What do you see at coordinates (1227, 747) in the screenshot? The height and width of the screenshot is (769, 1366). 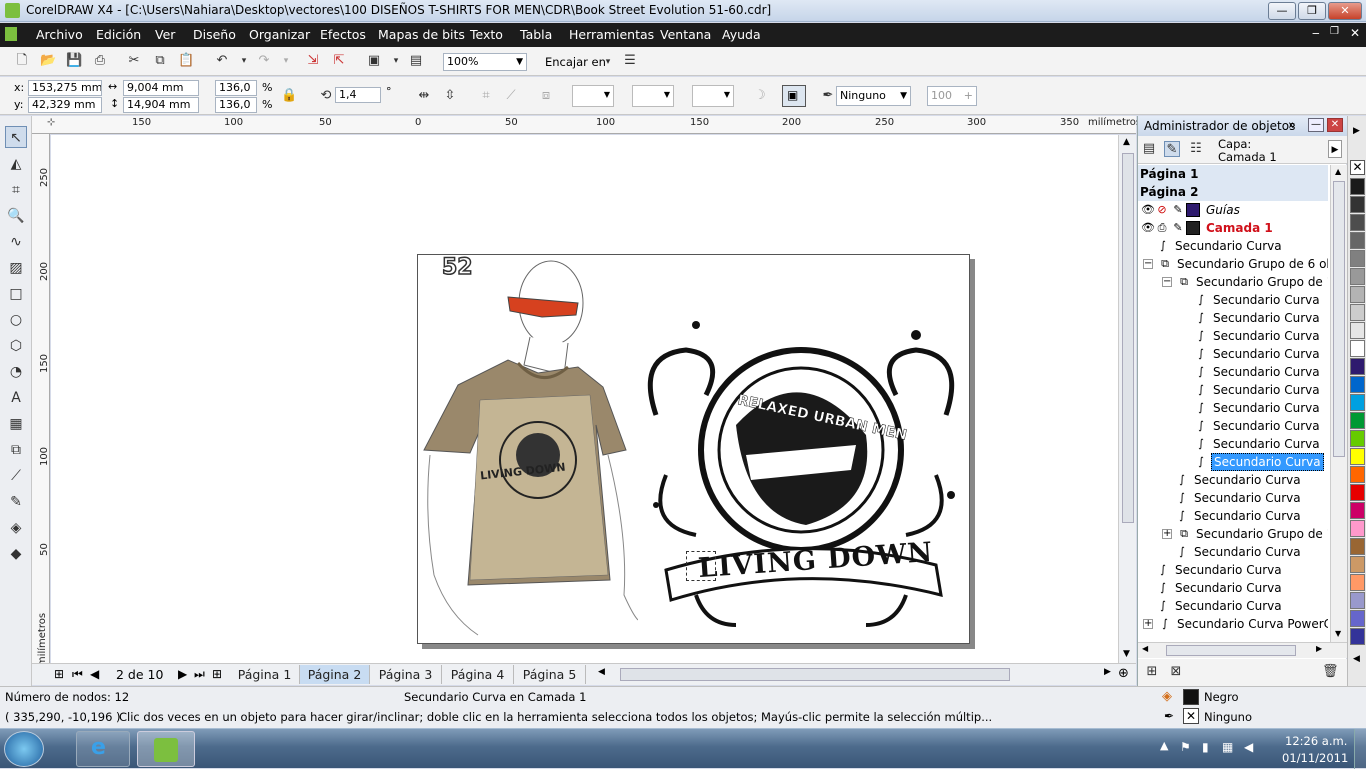 I see `network-icon: ▦` at bounding box center [1227, 747].